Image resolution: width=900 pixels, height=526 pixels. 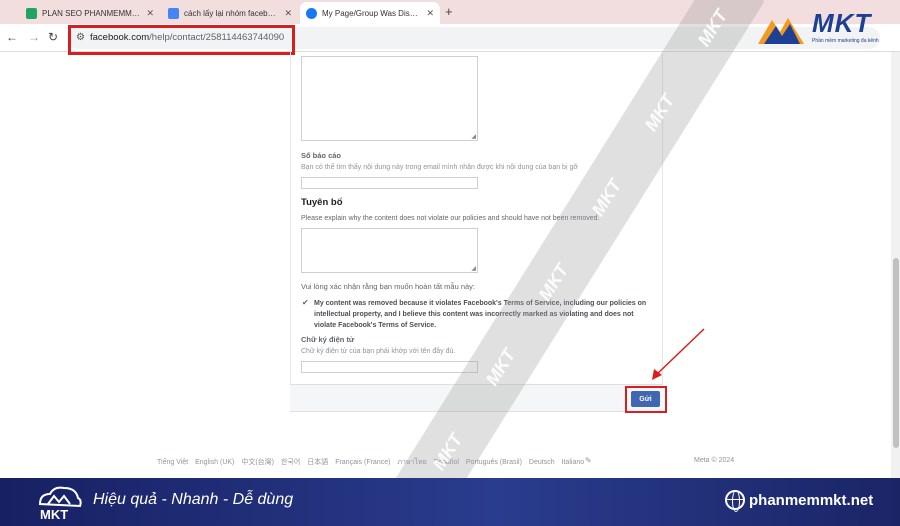 I want to click on back-icon: ←, so click(x=12, y=37).